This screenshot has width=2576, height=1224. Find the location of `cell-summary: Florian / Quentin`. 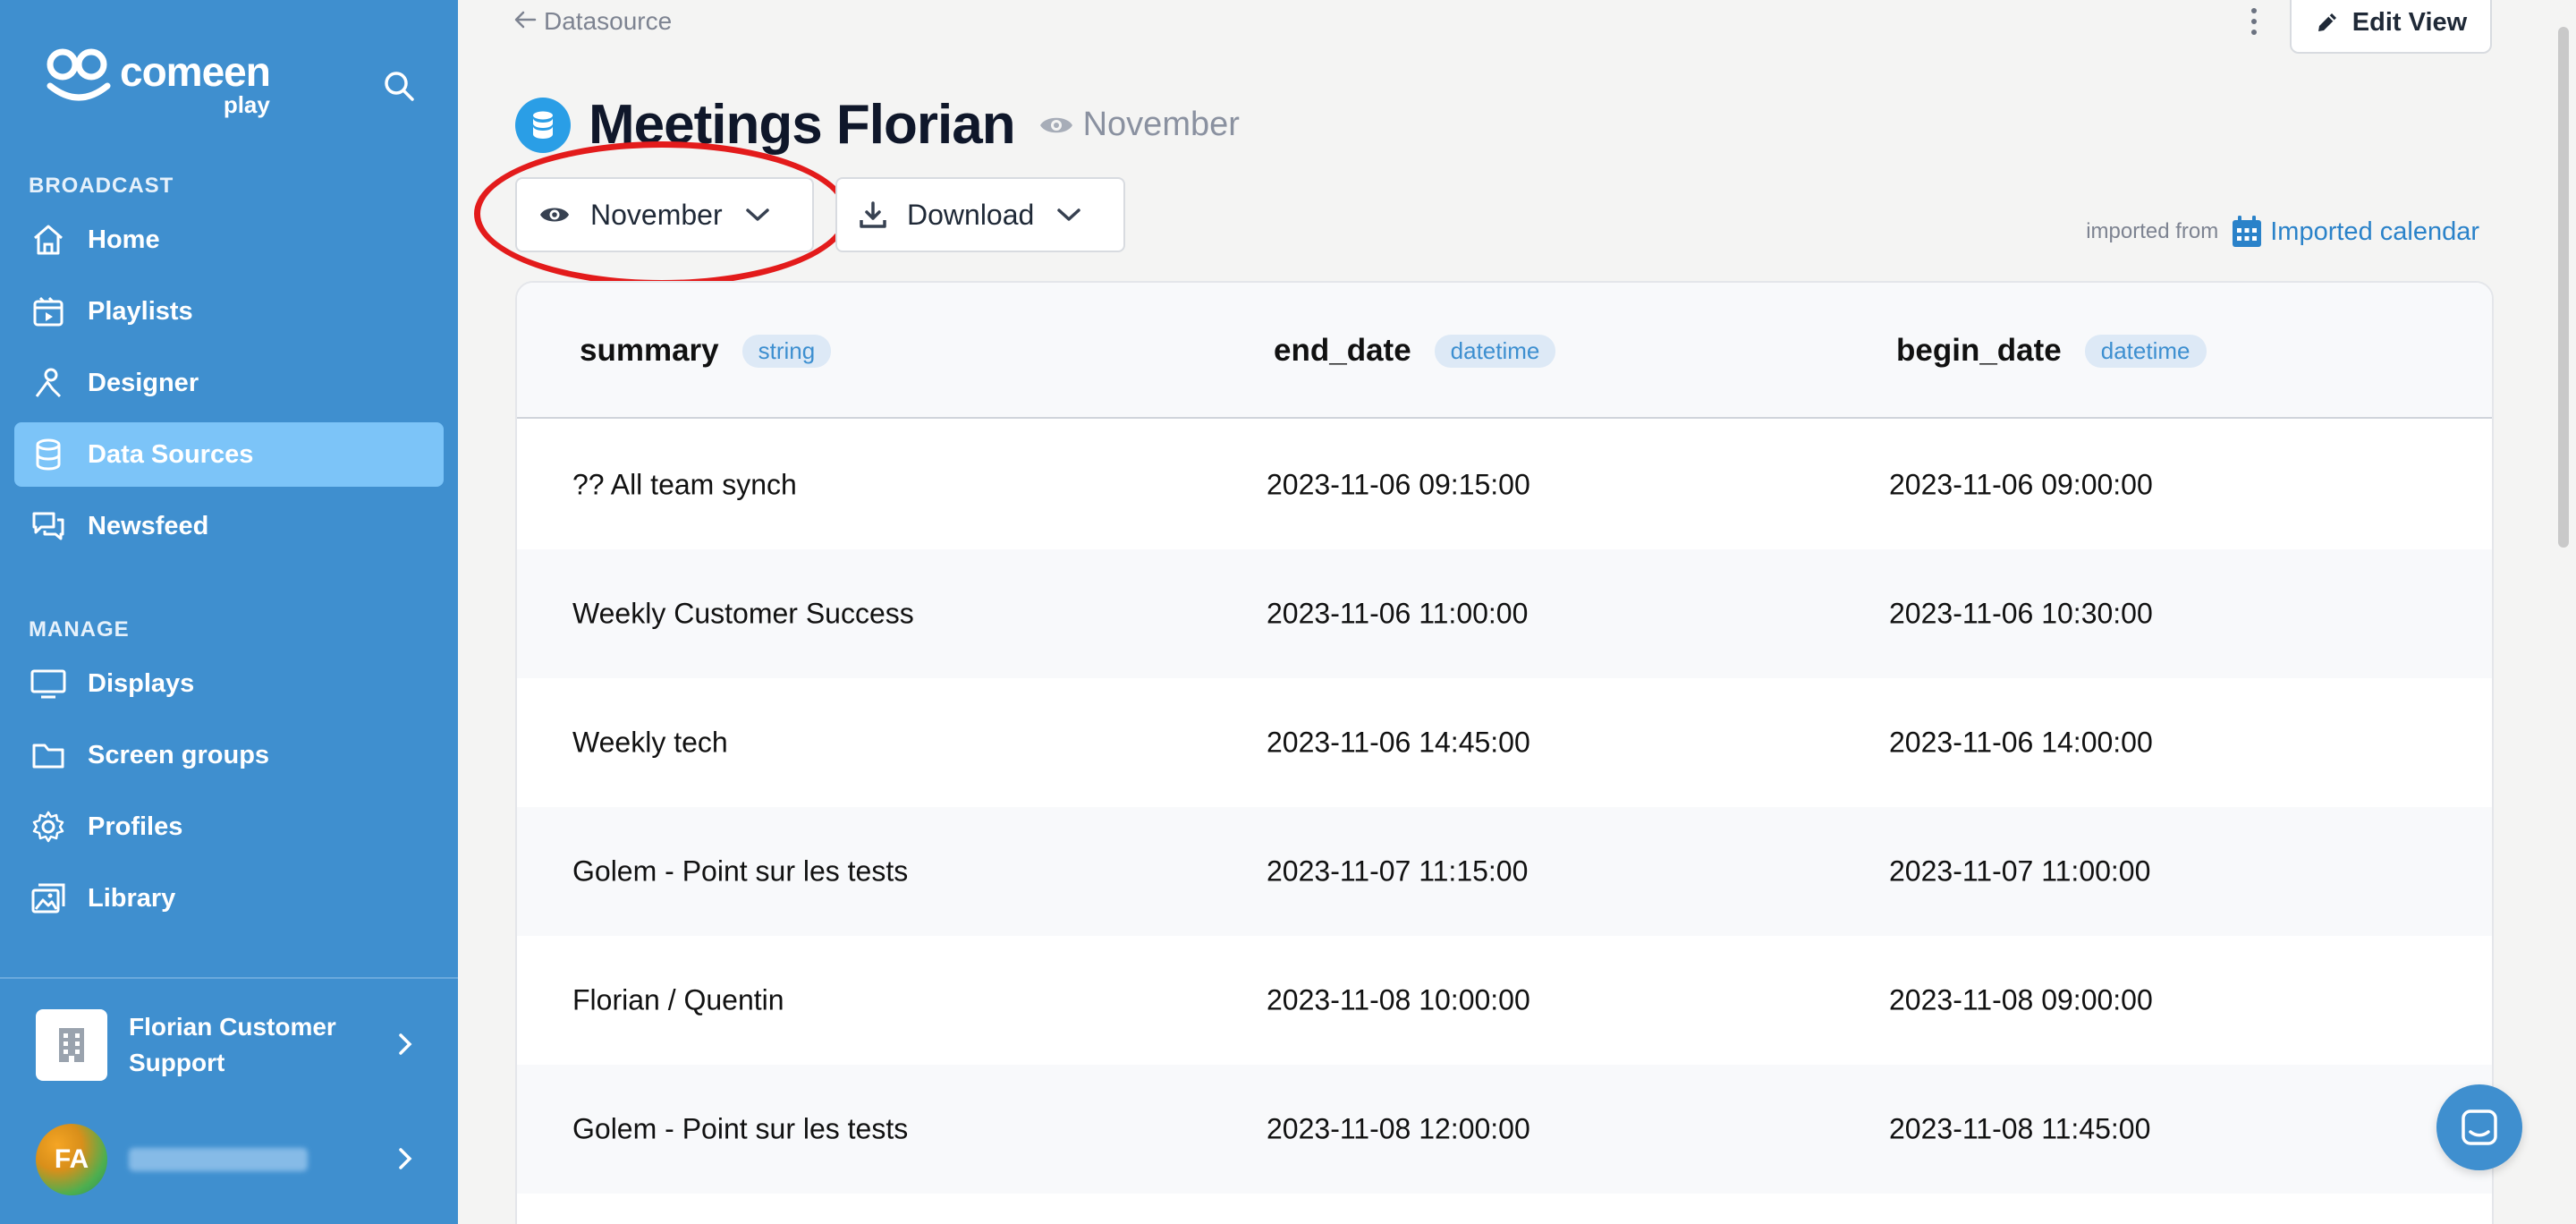

cell-summary: Florian / Quentin is located at coordinates (678, 999).